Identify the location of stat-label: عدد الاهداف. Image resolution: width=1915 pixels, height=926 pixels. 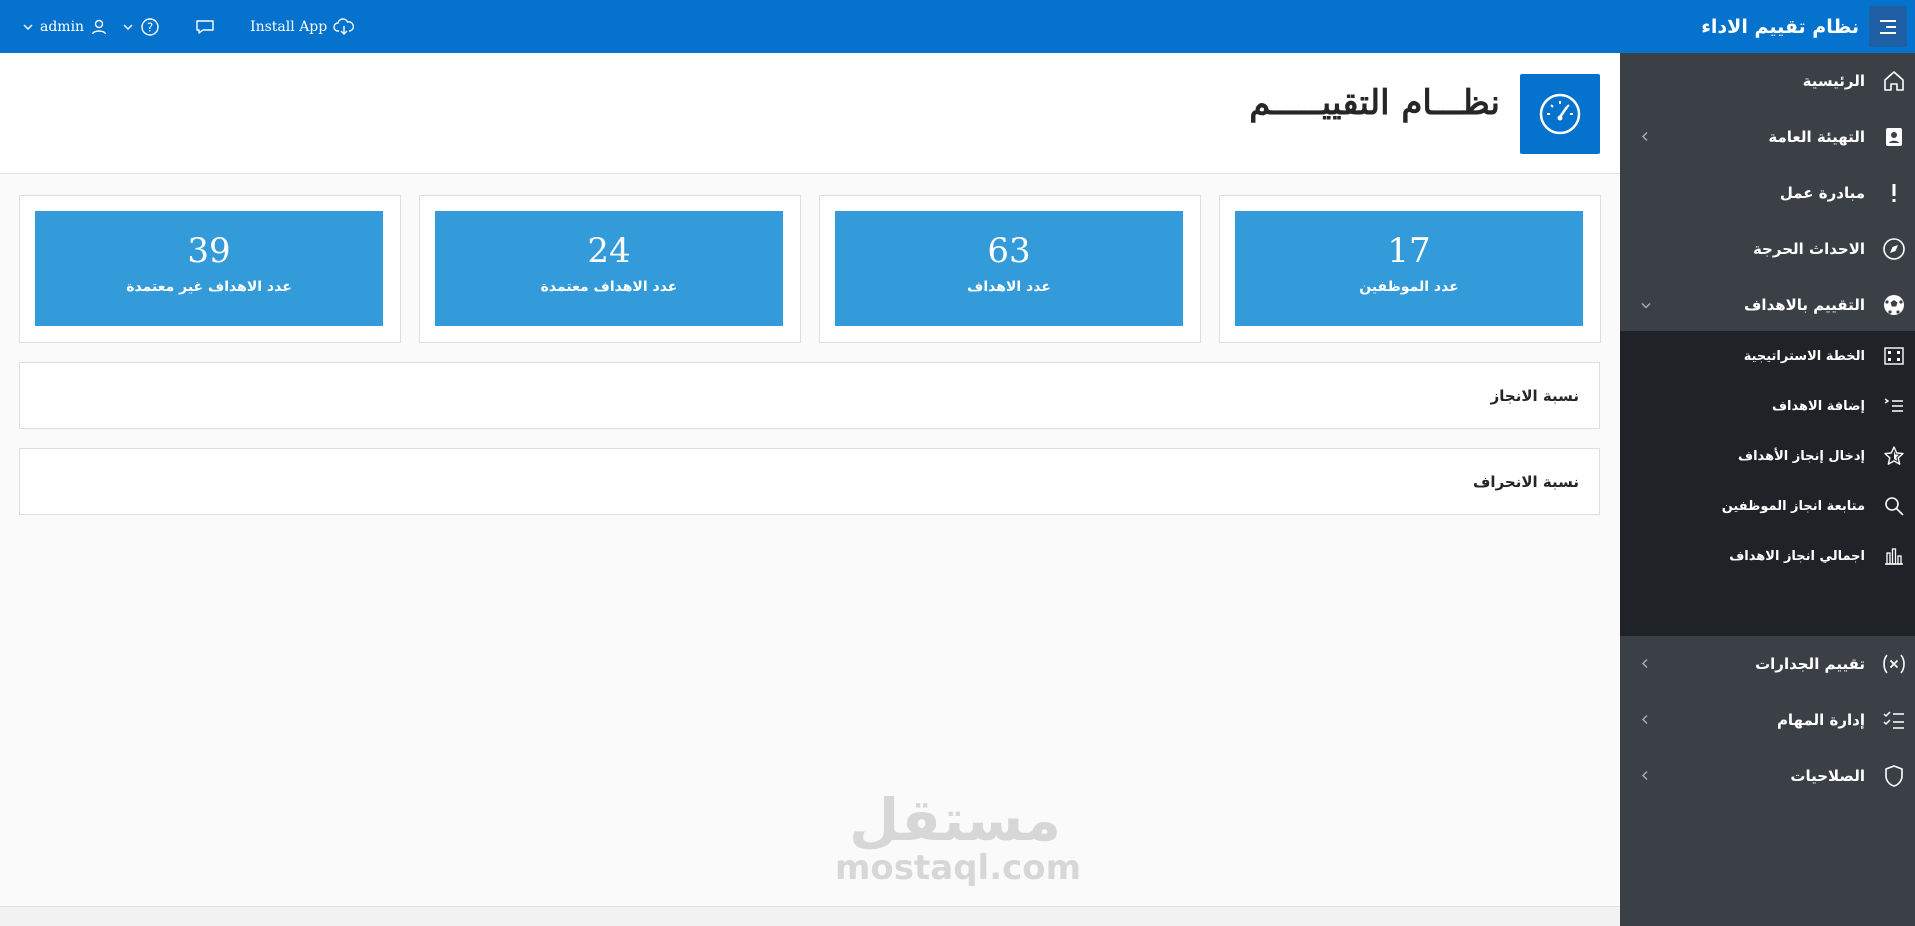
(1009, 287).